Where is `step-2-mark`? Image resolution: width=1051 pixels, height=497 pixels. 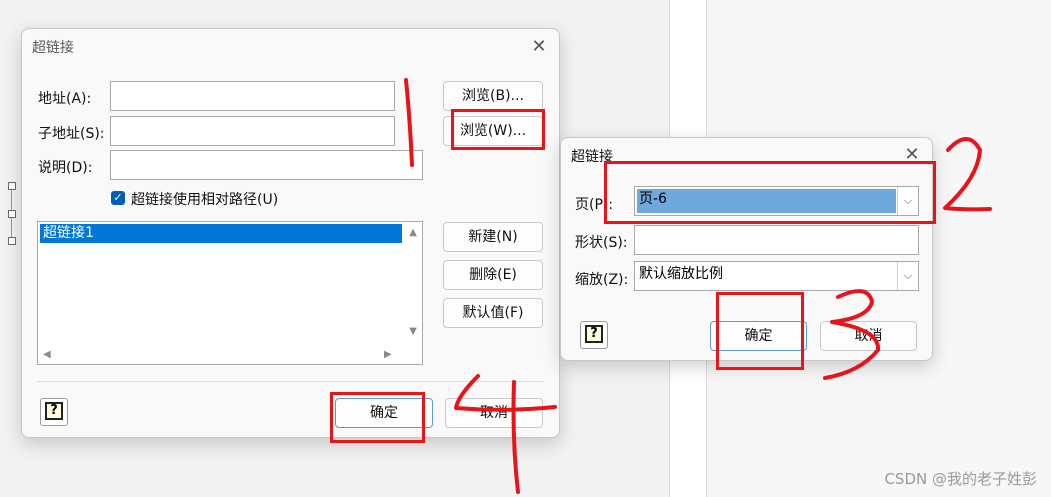
step-2-mark is located at coordinates (967, 174).